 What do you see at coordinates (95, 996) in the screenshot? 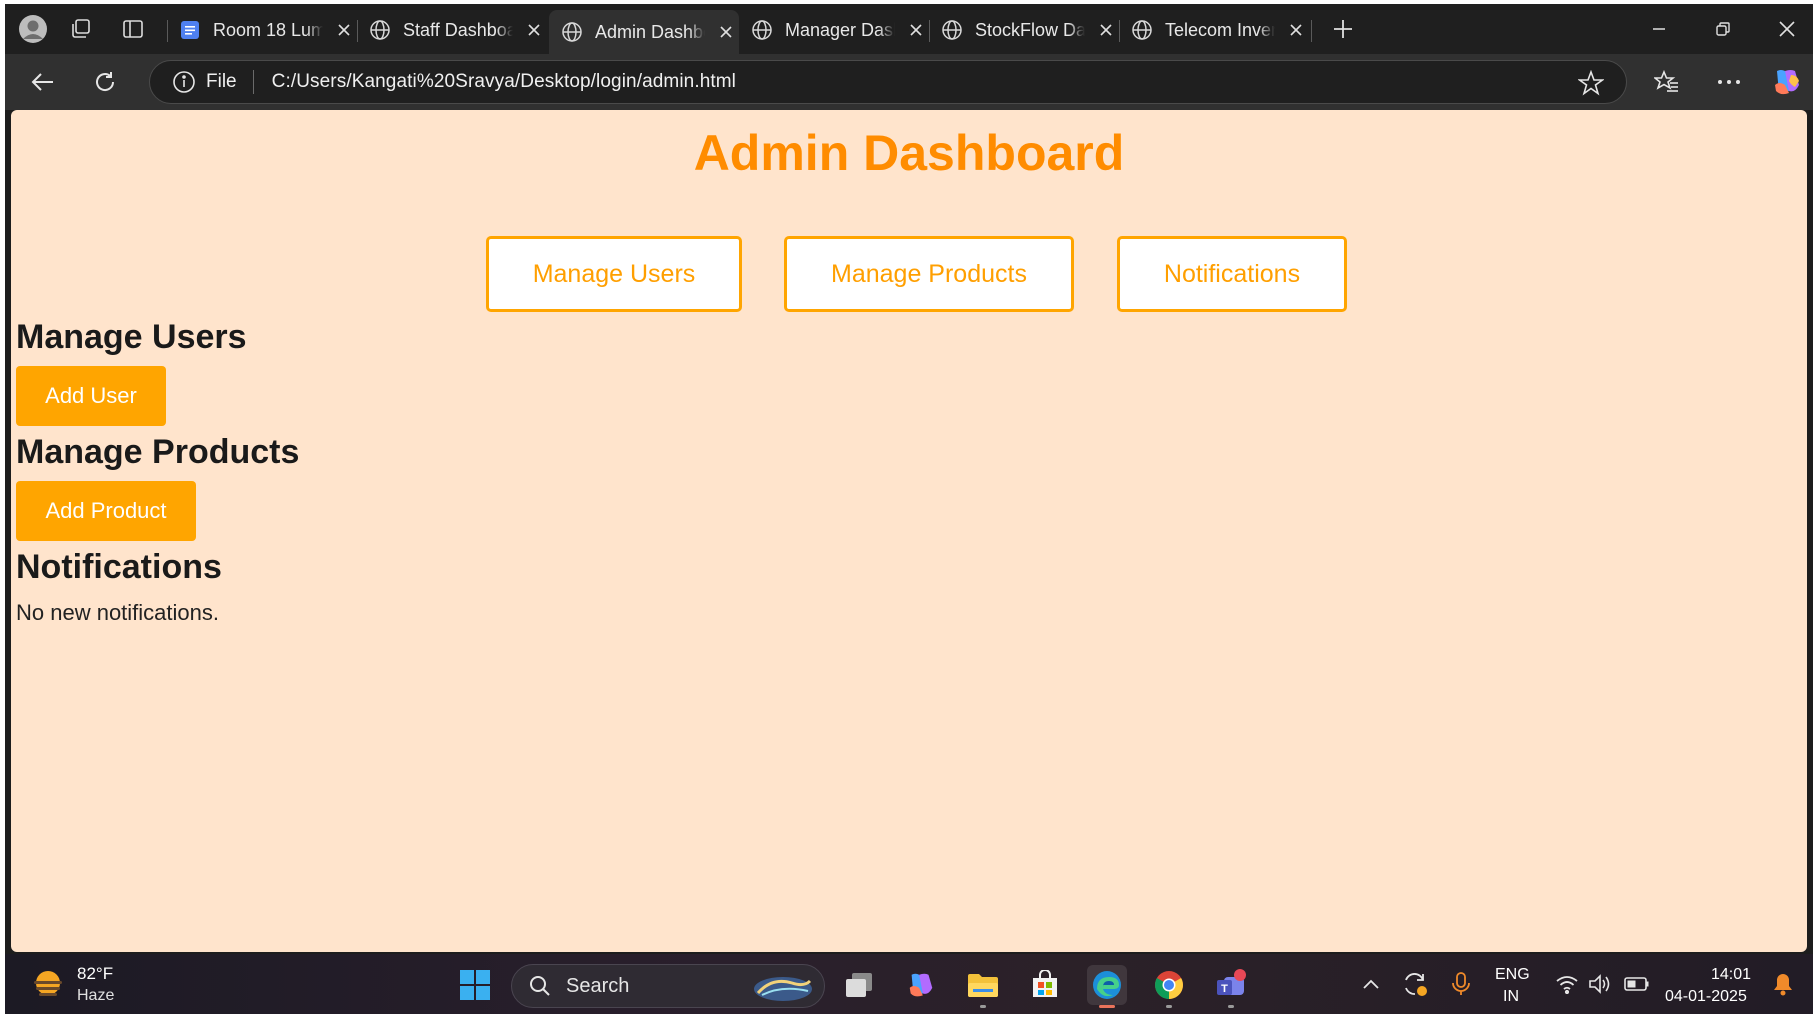
I see `weather-condition: Haze` at bounding box center [95, 996].